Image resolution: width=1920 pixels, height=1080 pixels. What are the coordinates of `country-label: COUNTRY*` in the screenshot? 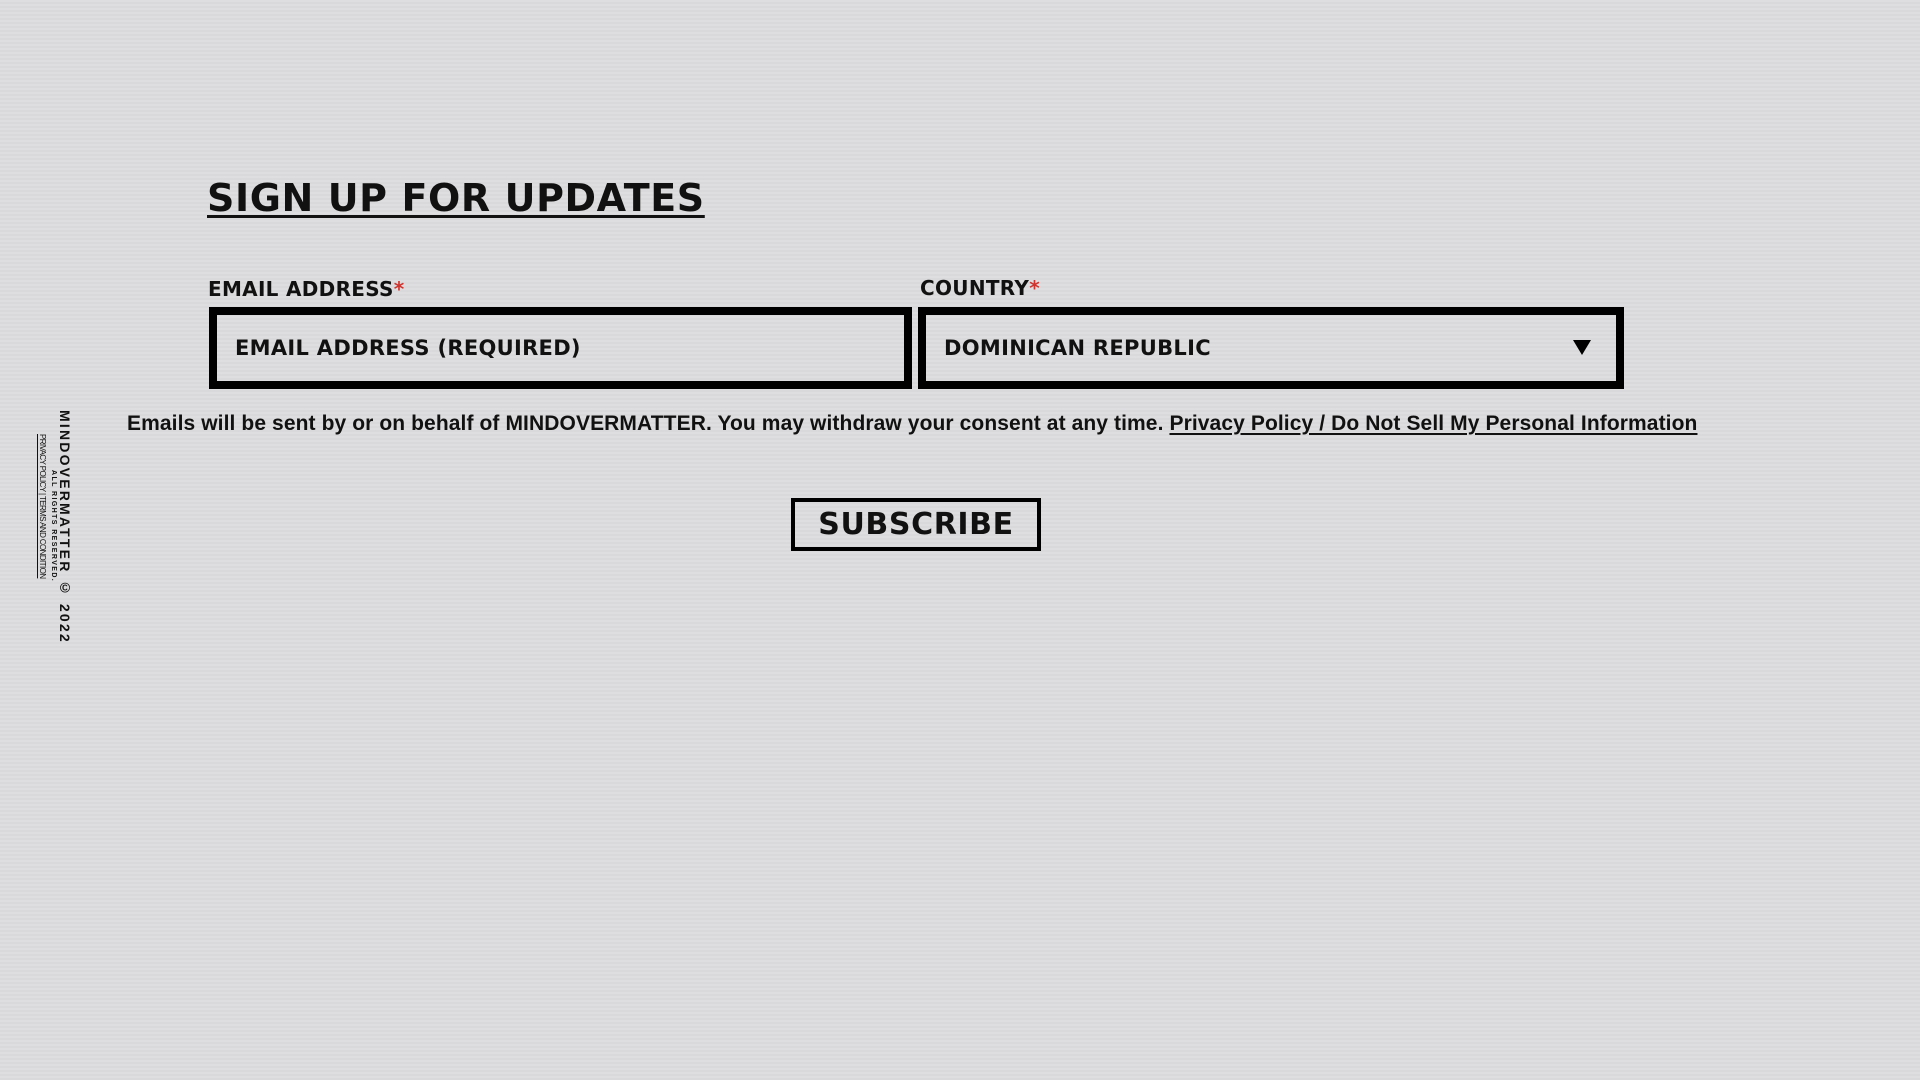 It's located at (980, 288).